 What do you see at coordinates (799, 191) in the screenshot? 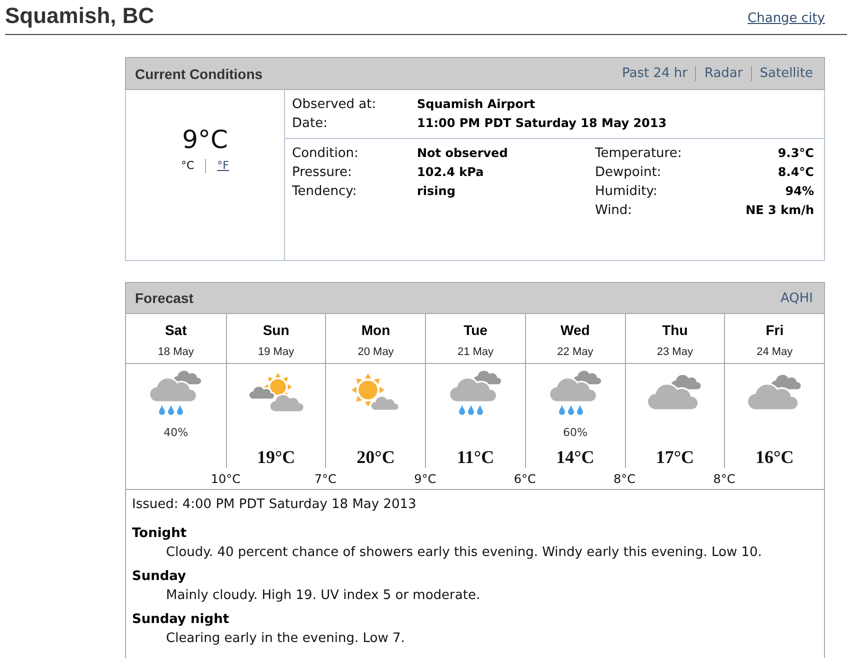
I see `detail-value: 94%` at bounding box center [799, 191].